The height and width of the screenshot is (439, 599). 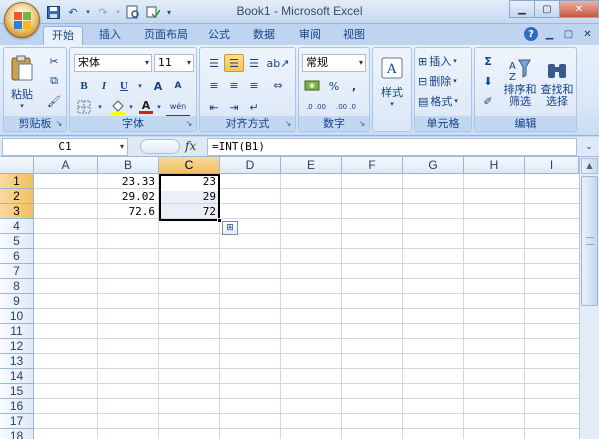 What do you see at coordinates (354, 86) in the screenshot?
I see `comma-style-button: ,` at bounding box center [354, 86].